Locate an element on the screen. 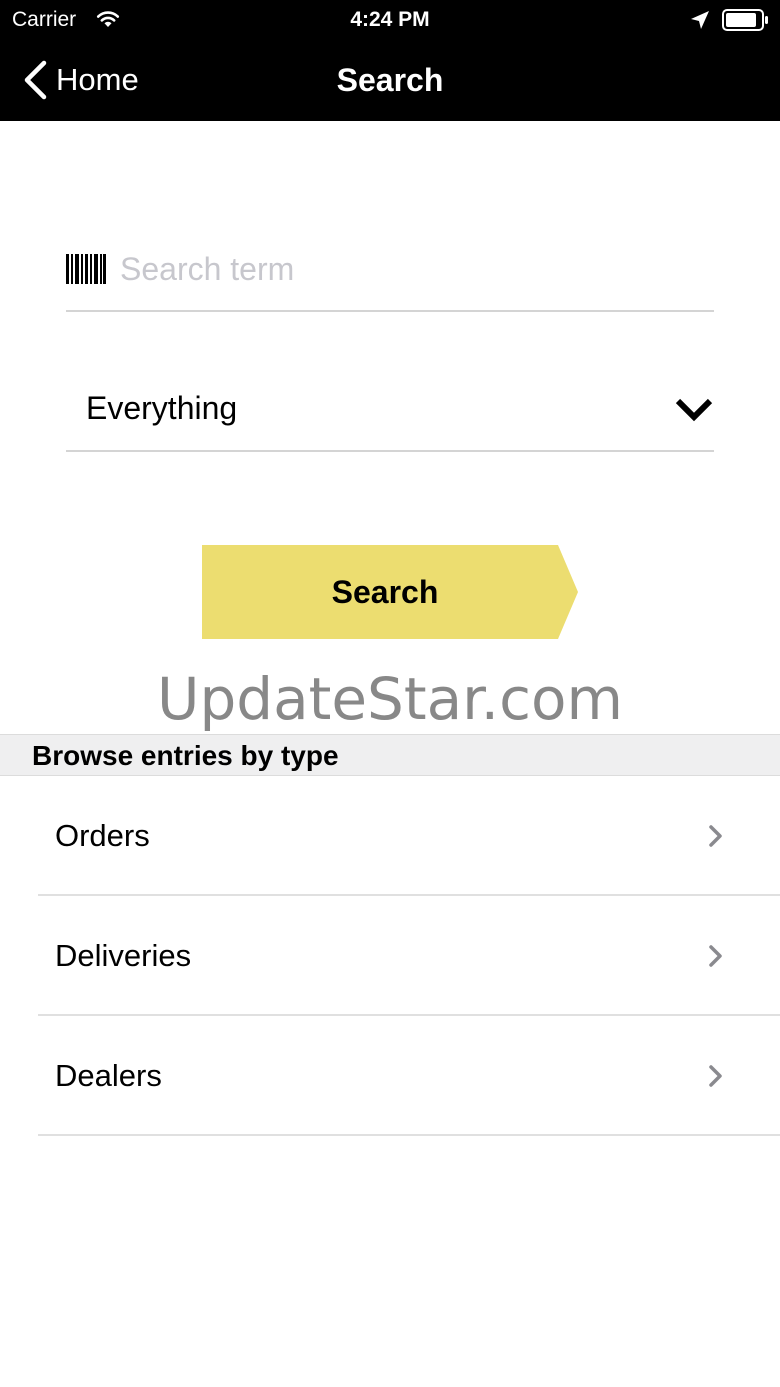 The height and width of the screenshot is (1387, 780). search-button: Search is located at coordinates (390, 592).